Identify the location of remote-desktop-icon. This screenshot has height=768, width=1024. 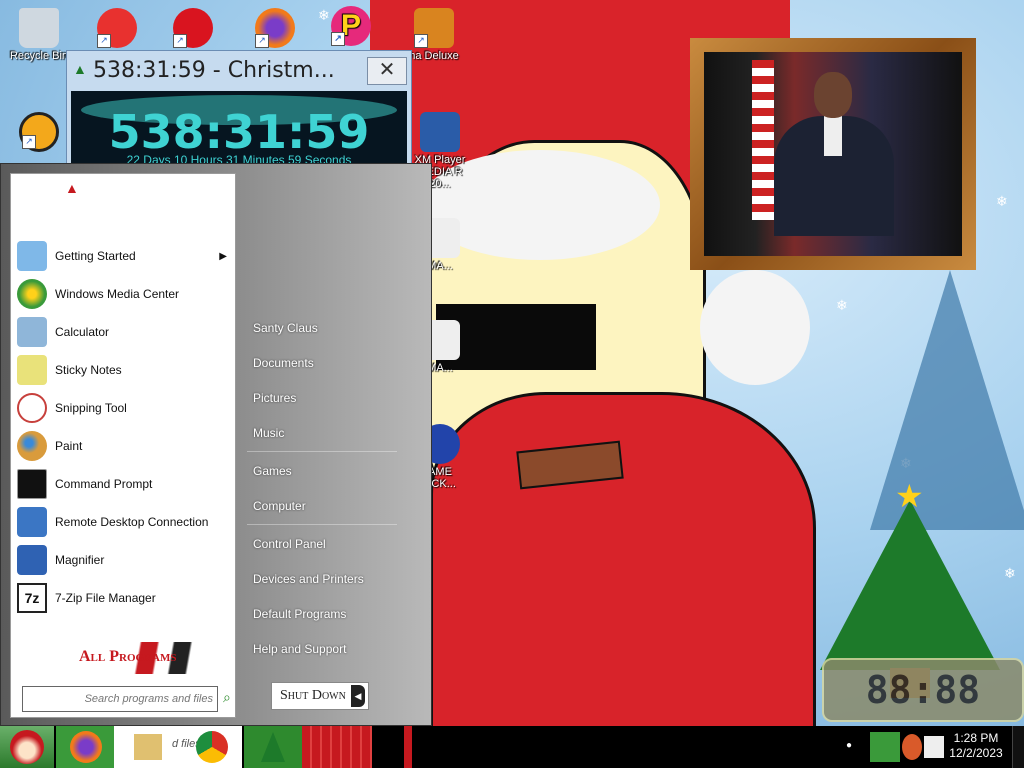
(32, 522).